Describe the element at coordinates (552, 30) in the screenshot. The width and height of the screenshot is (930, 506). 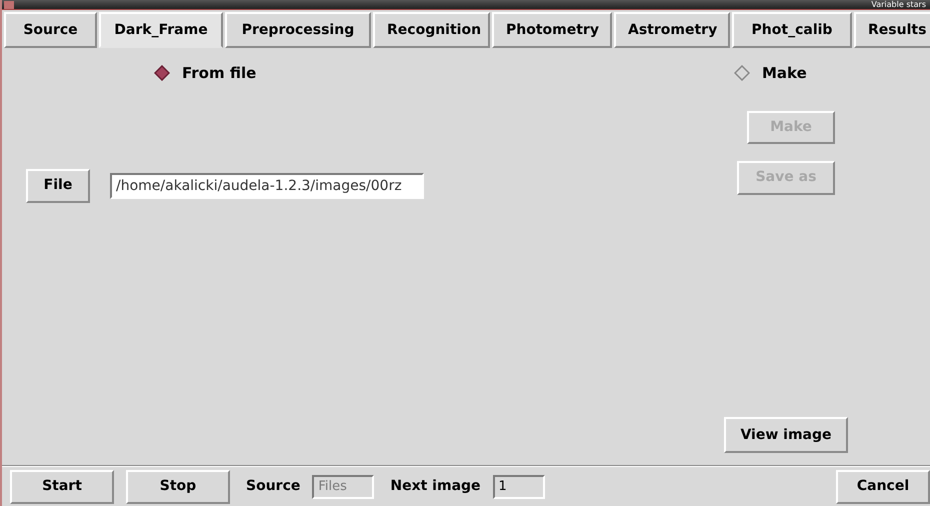
I see `tab: Photometry` at that location.